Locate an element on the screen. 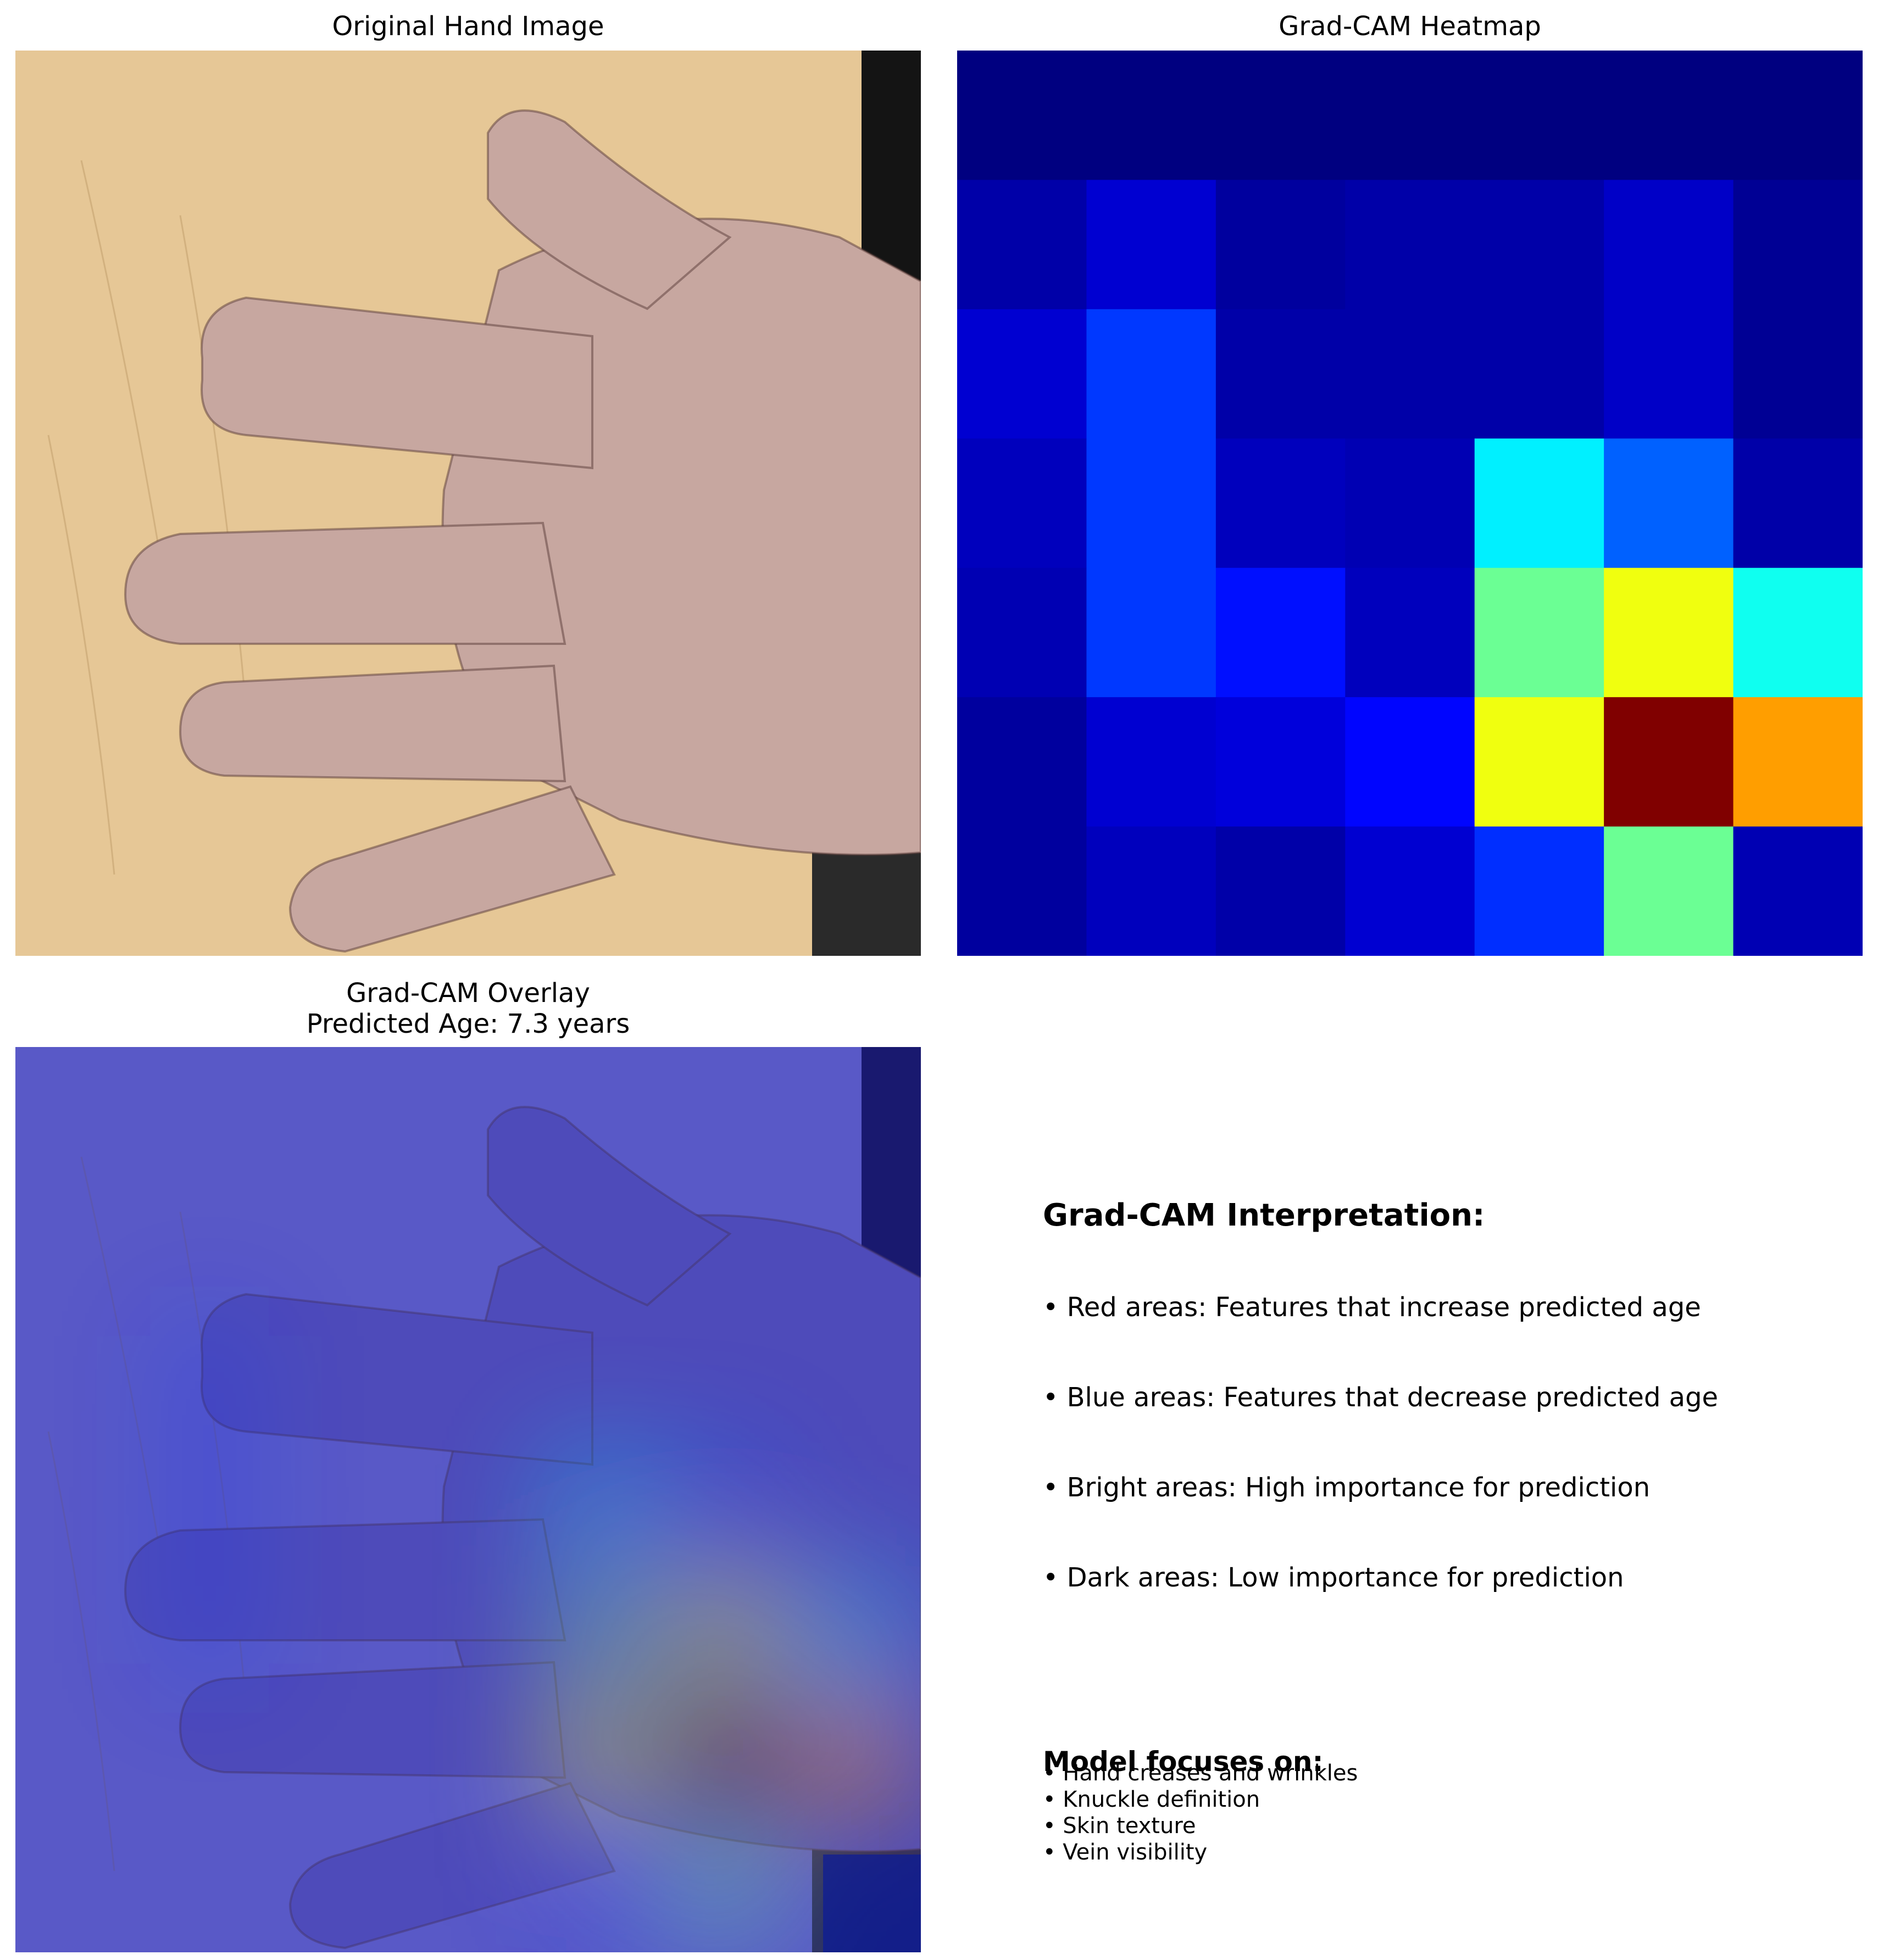 The image size is (1878, 1960). heatmap-cell-r1-c1 is located at coordinates (1151, 245).